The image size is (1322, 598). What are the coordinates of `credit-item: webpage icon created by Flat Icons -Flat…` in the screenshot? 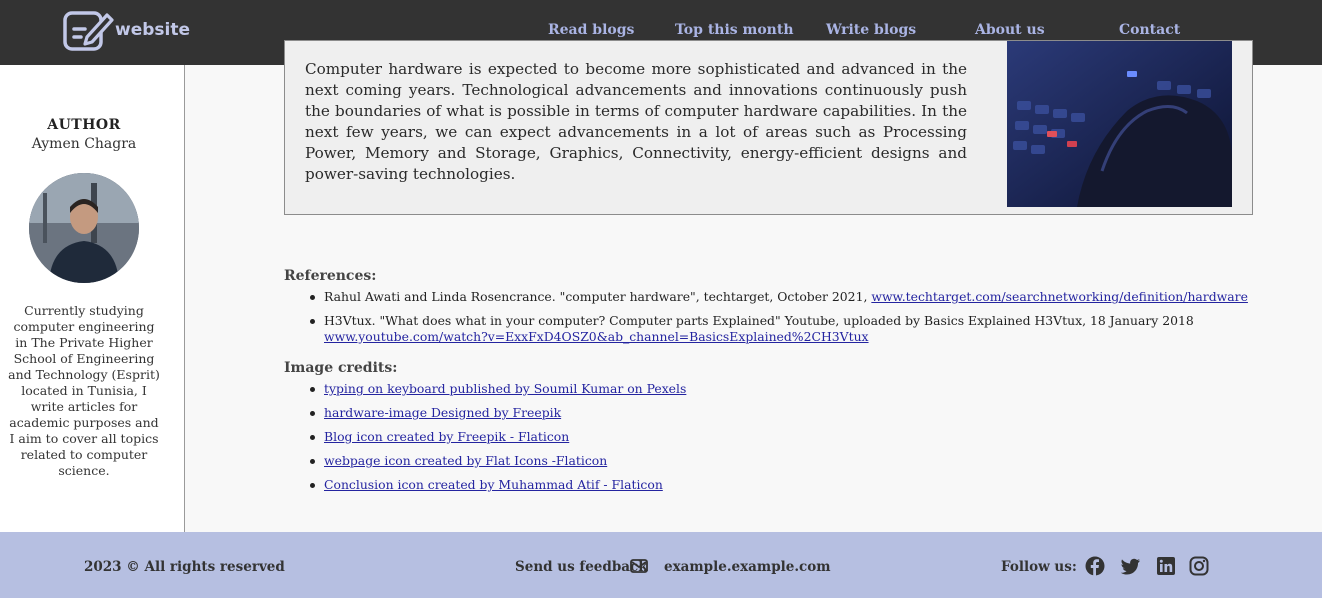 It's located at (608, 461).